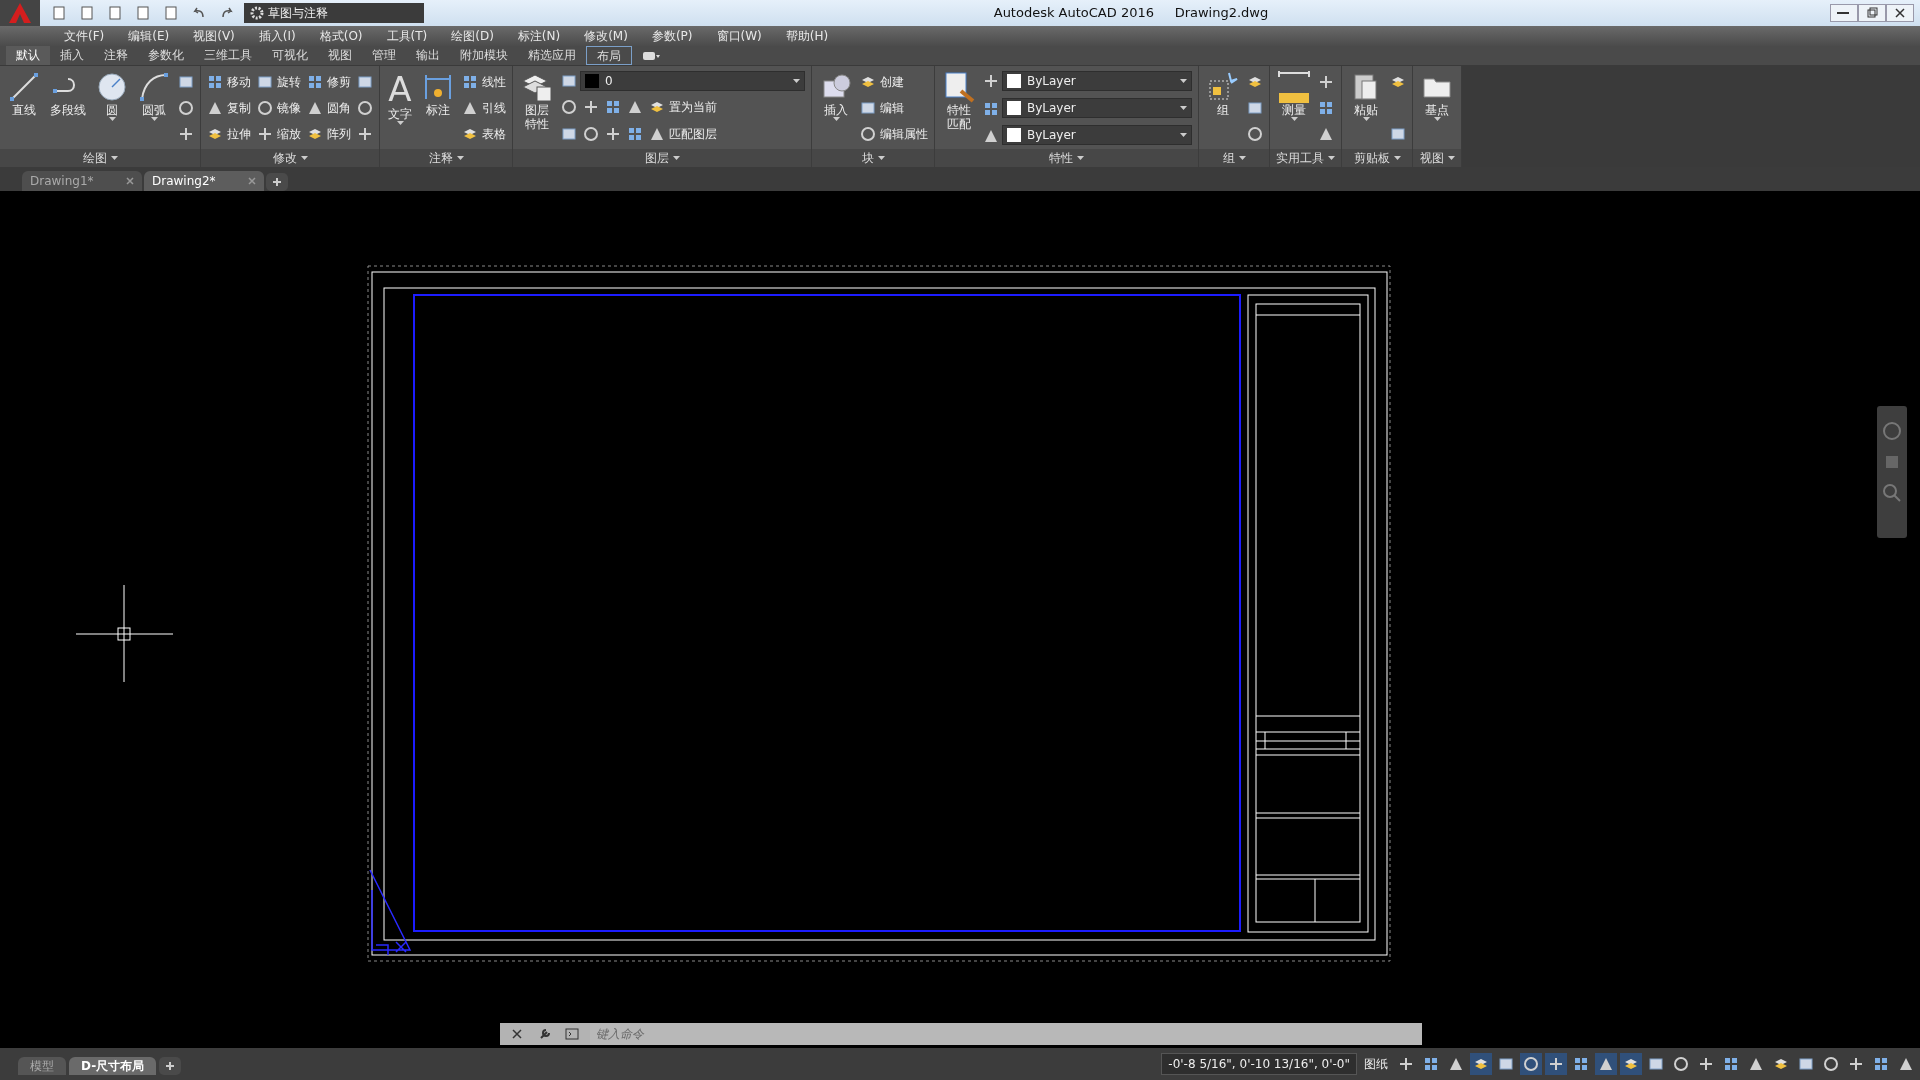 The image size is (1920, 1080). I want to click on ribbon-tool-button: 圆弧, so click(154, 109).